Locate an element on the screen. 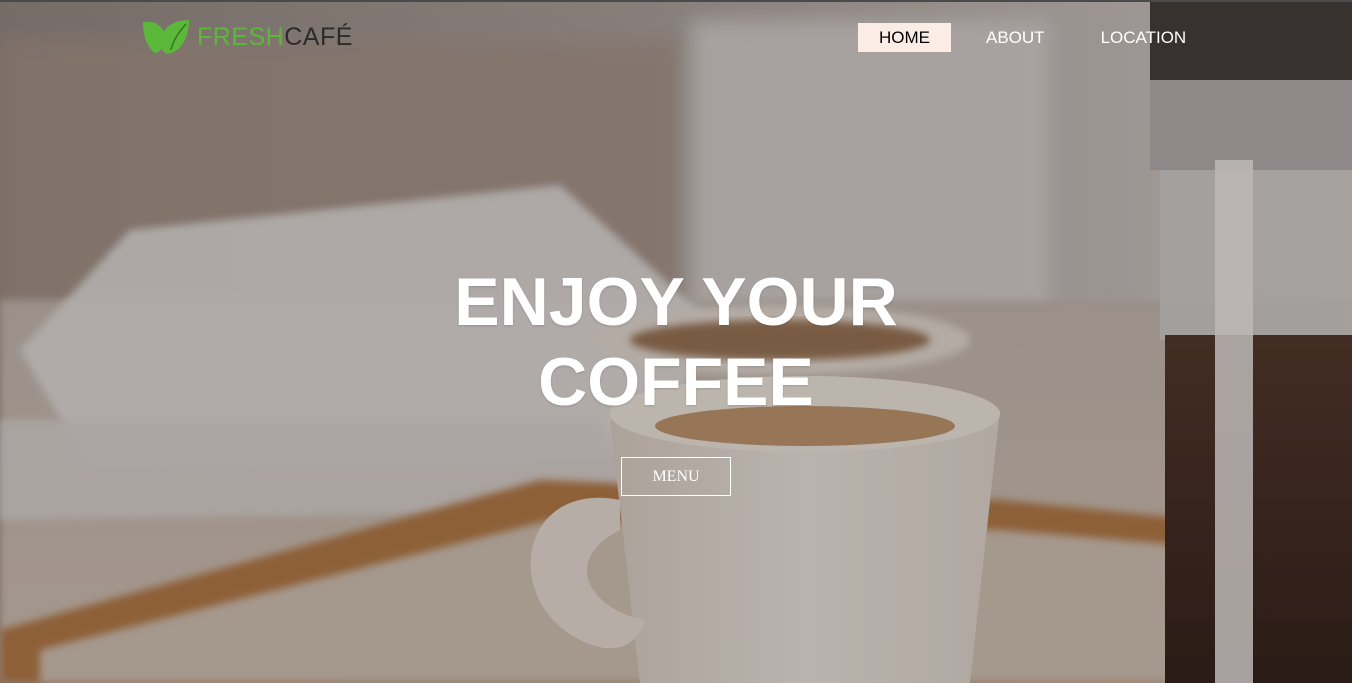 The width and height of the screenshot is (1352, 683). logo-wordmark: FRESHCAFÉ is located at coordinates (275, 37).